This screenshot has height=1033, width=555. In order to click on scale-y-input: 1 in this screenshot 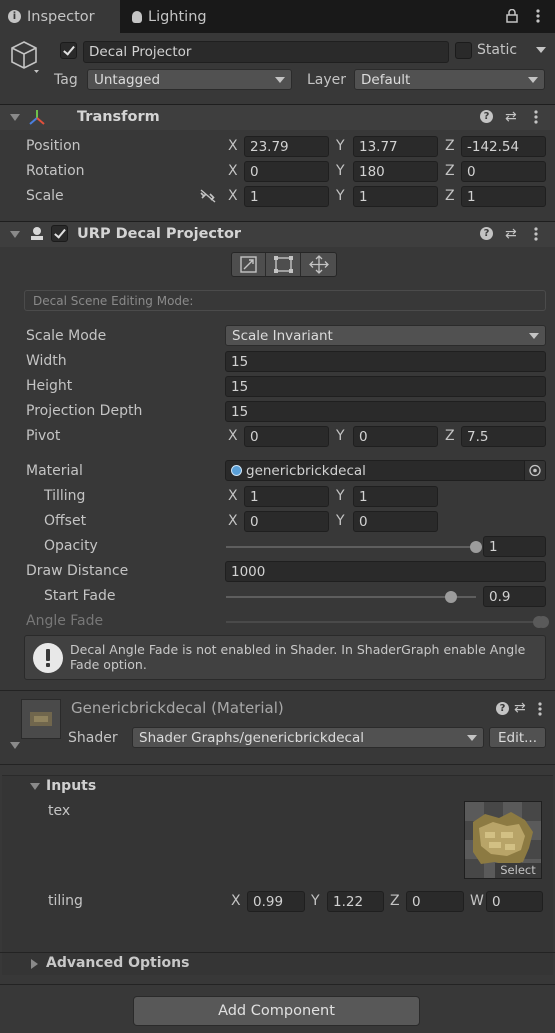, I will do `click(395, 196)`.